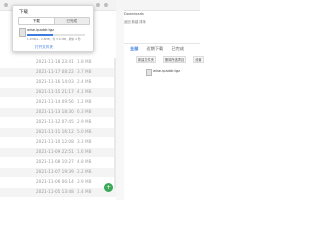  I want to click on row-size: 4.8 MB, so click(84, 161).